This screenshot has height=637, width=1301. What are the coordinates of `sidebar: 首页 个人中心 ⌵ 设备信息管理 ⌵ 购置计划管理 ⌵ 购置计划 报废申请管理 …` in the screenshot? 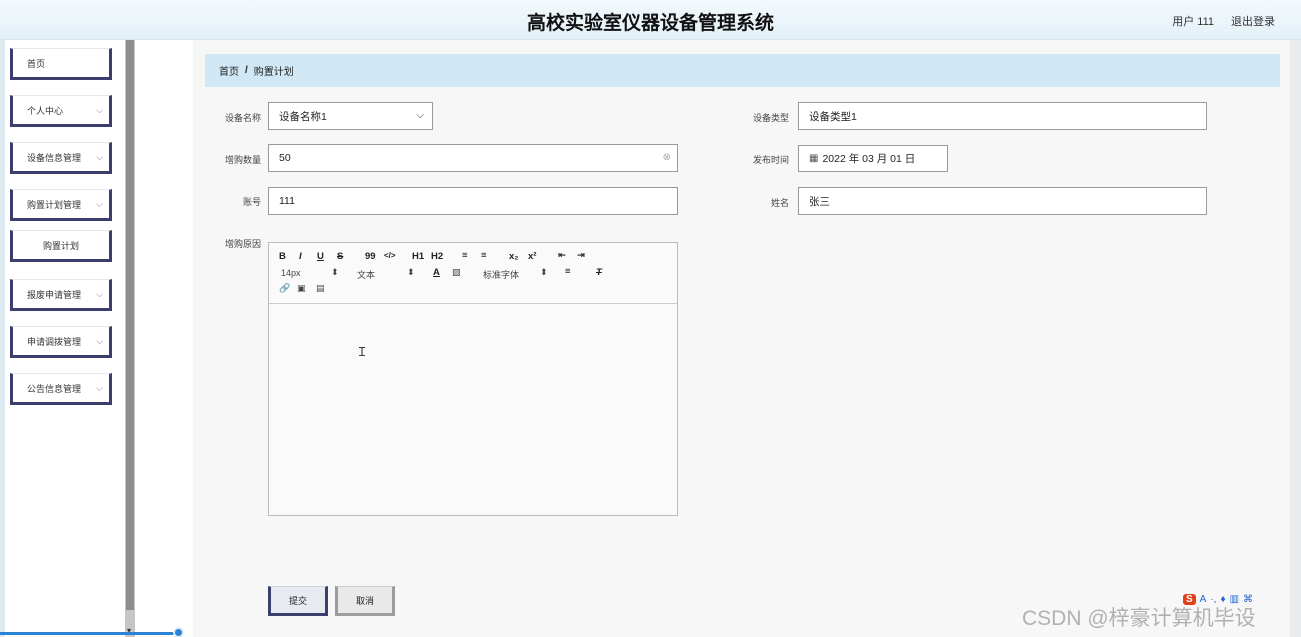 It's located at (65, 338).